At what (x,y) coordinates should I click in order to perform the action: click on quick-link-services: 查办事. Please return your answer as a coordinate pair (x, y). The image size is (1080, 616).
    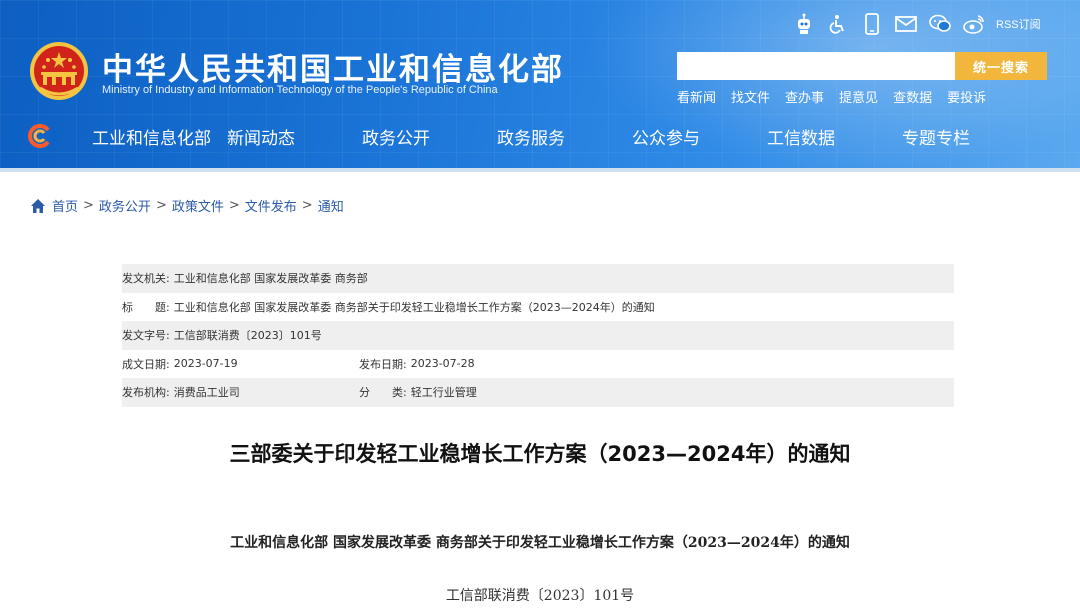
    Looking at the image, I should click on (804, 96).